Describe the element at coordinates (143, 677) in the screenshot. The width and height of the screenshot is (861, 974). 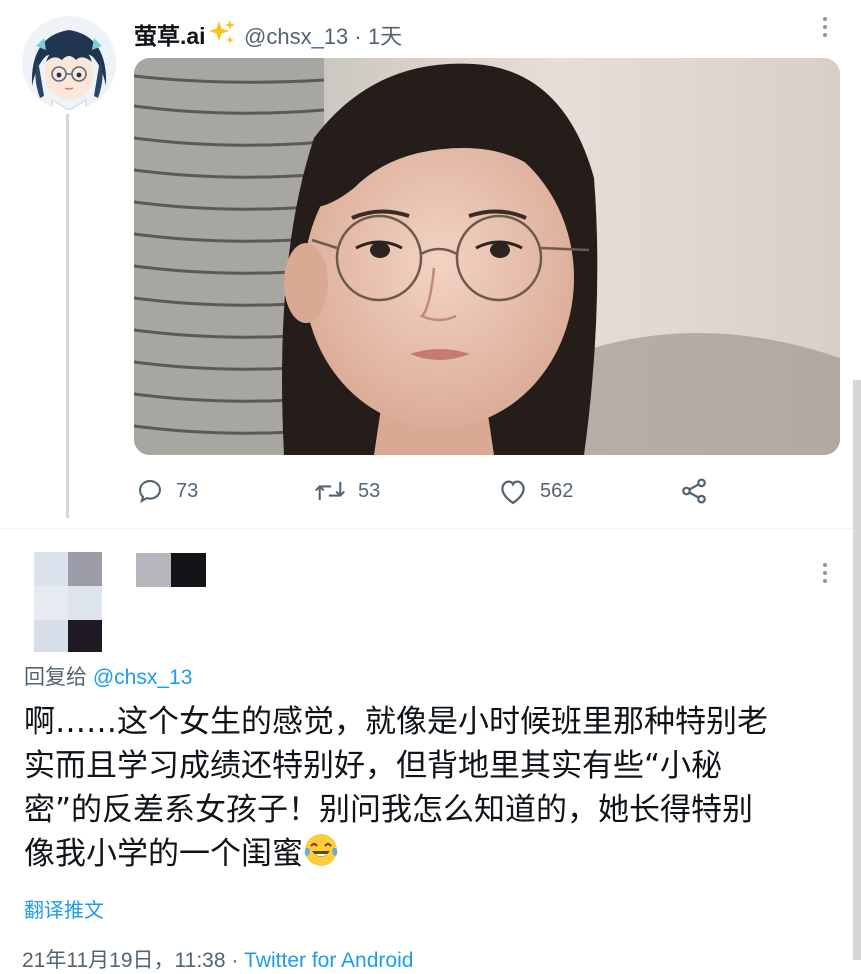
I see `replying-to-handle: @chsx_13` at that location.